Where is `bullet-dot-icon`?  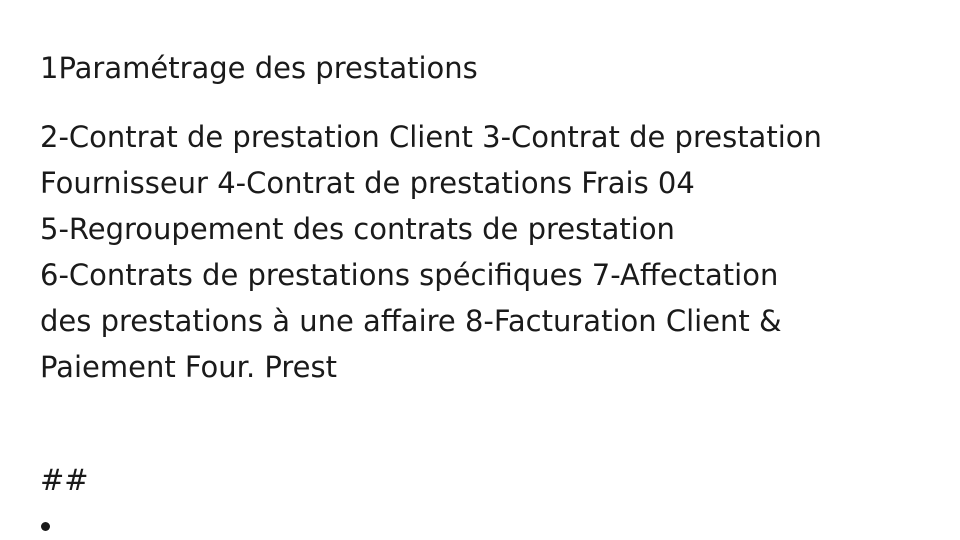 bullet-dot-icon is located at coordinates (45, 526).